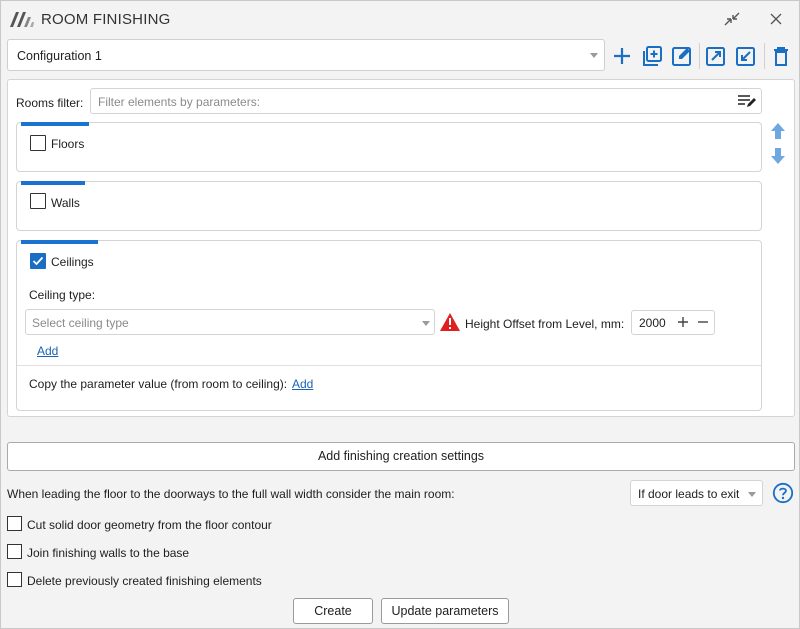  Describe the element at coordinates (781, 56) in the screenshot. I see `delete-config-icon` at that location.